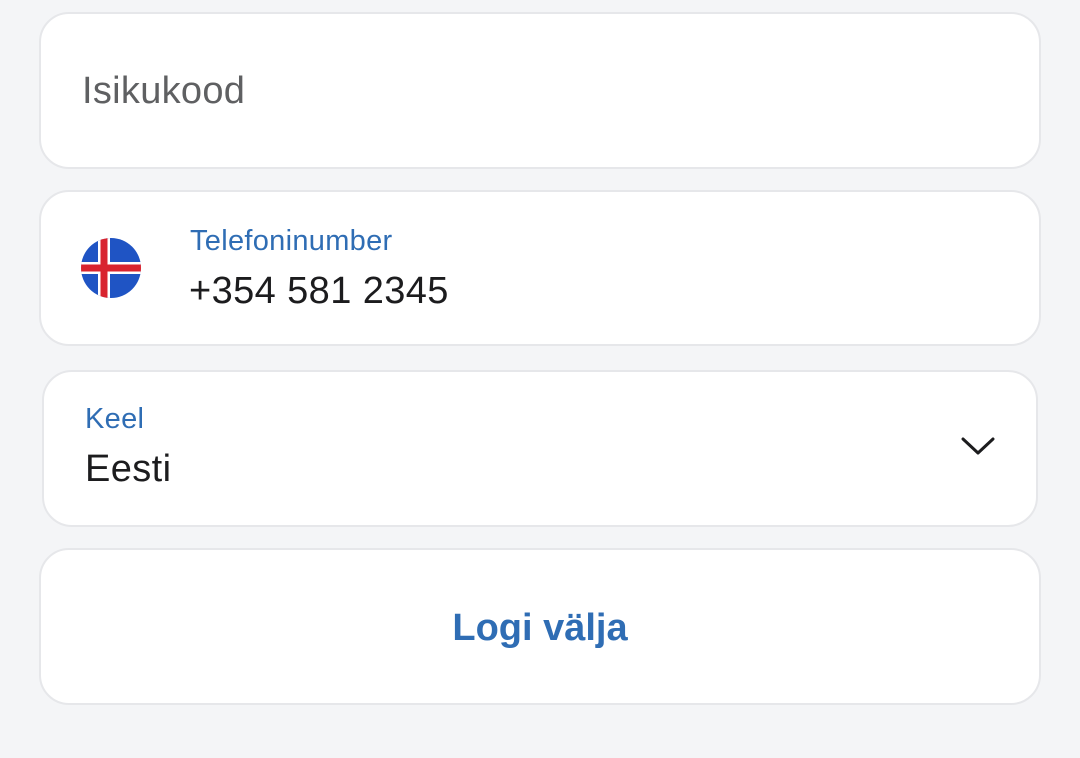 This screenshot has width=1080, height=758. I want to click on logout-button-label: Logi välja, so click(540, 628).